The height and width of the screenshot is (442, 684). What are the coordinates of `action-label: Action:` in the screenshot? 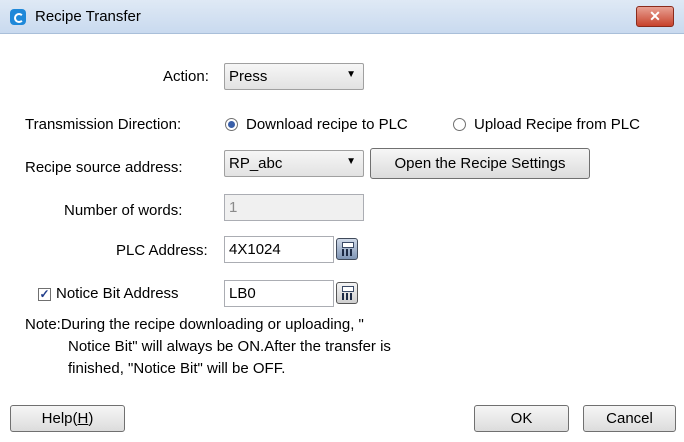 It's located at (186, 76).